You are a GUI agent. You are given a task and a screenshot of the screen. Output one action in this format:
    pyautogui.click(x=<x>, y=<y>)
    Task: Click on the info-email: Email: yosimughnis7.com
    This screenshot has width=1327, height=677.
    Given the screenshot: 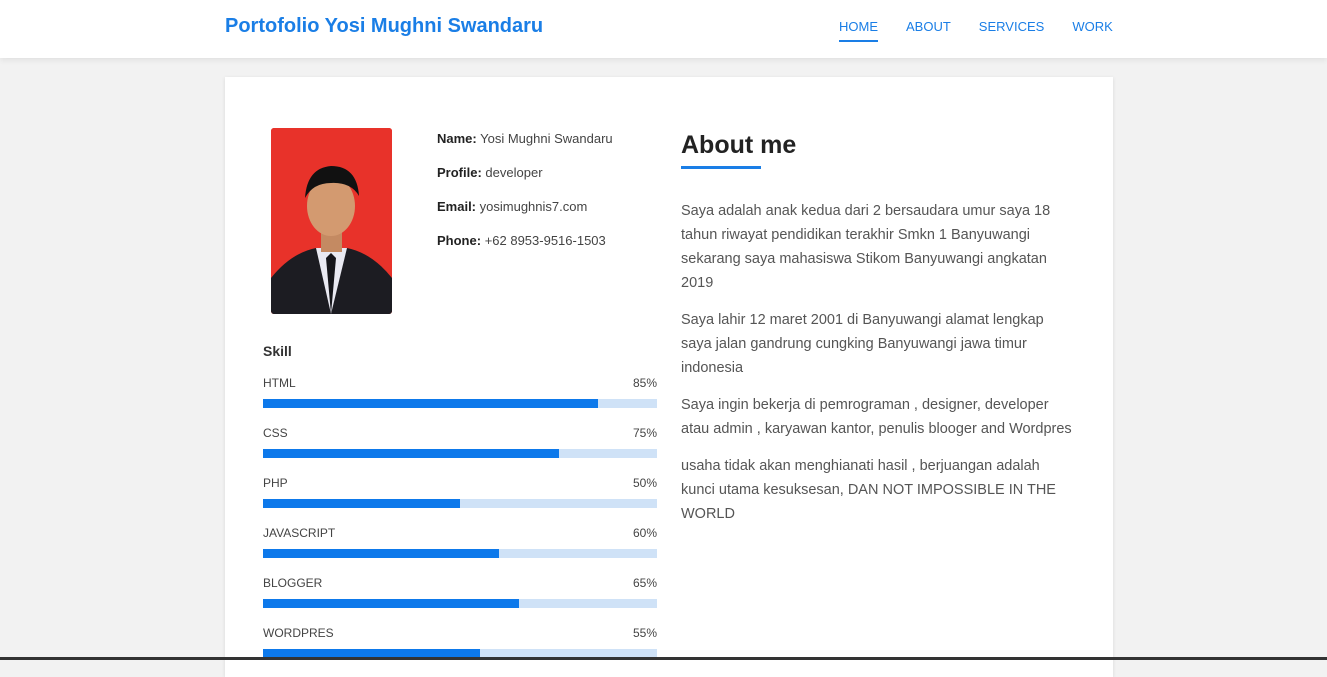 What is the action you would take?
    pyautogui.click(x=525, y=216)
    